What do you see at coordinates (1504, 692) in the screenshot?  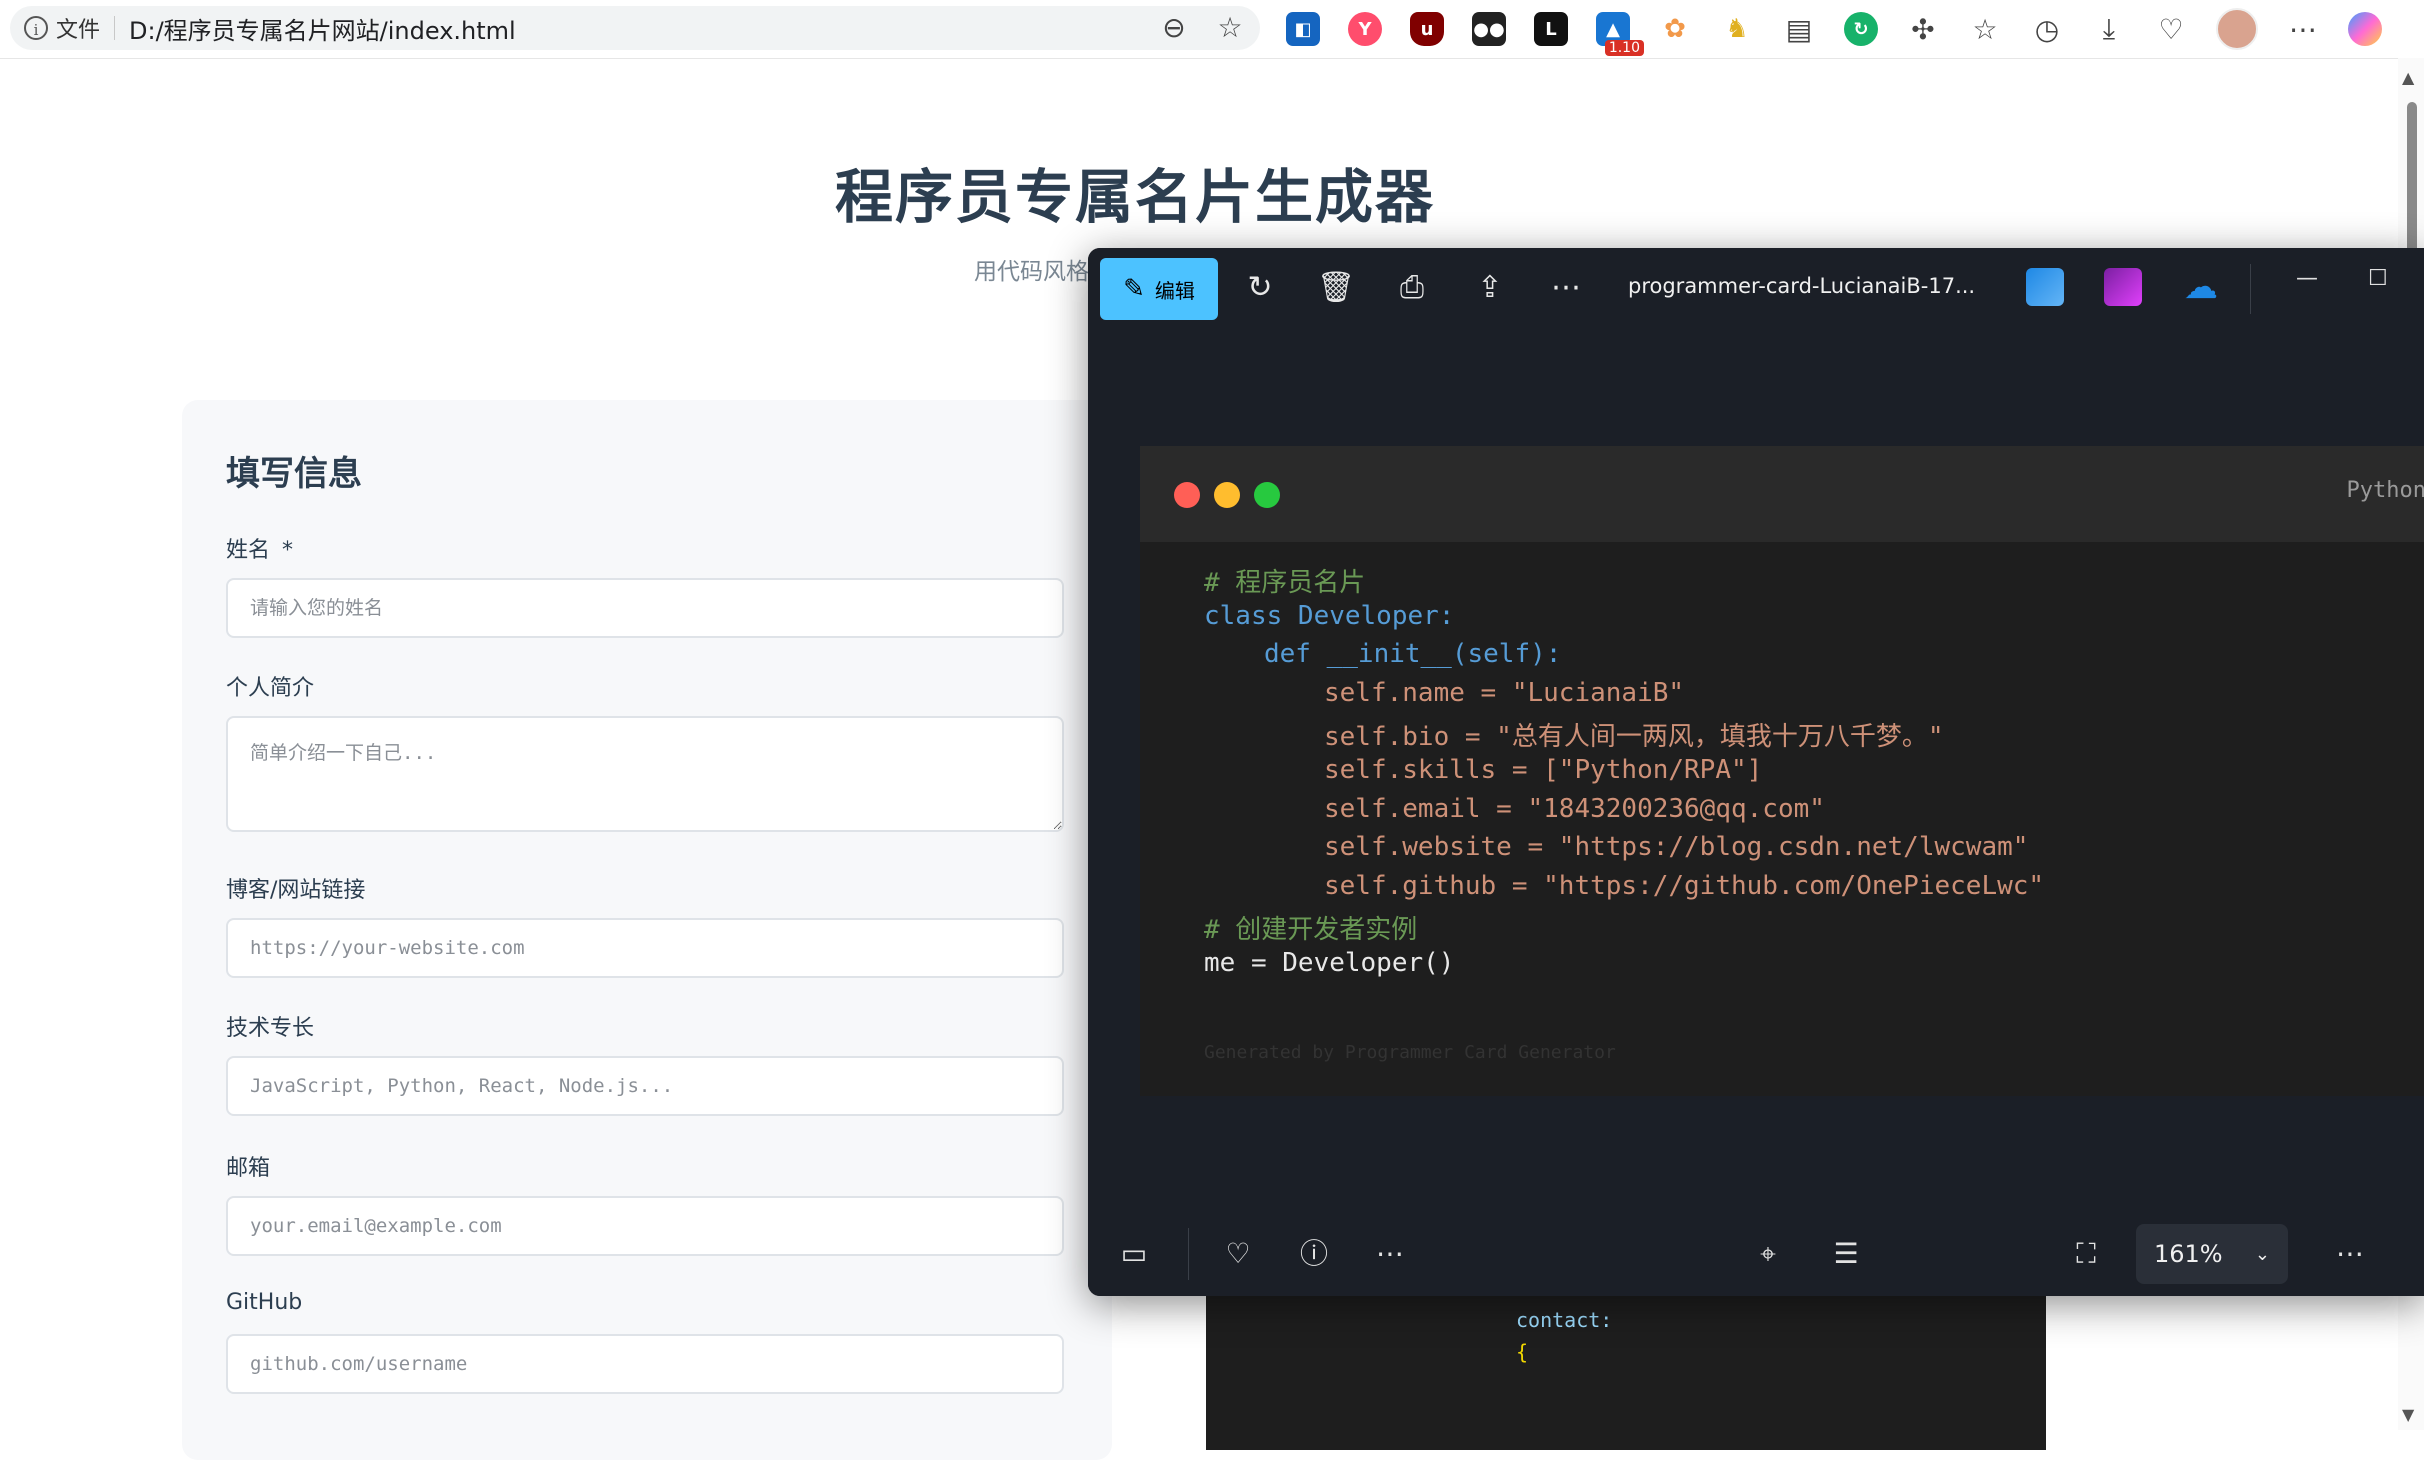 I see `code-line: self.name = "LucianaiB"` at bounding box center [1504, 692].